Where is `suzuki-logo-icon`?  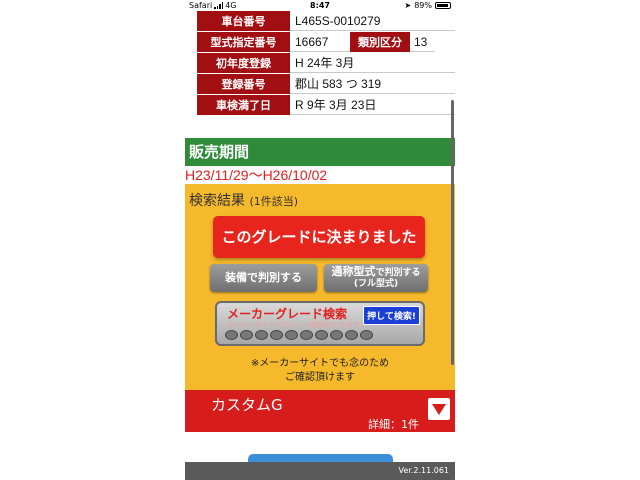 suzuki-logo-icon is located at coordinates (306, 335).